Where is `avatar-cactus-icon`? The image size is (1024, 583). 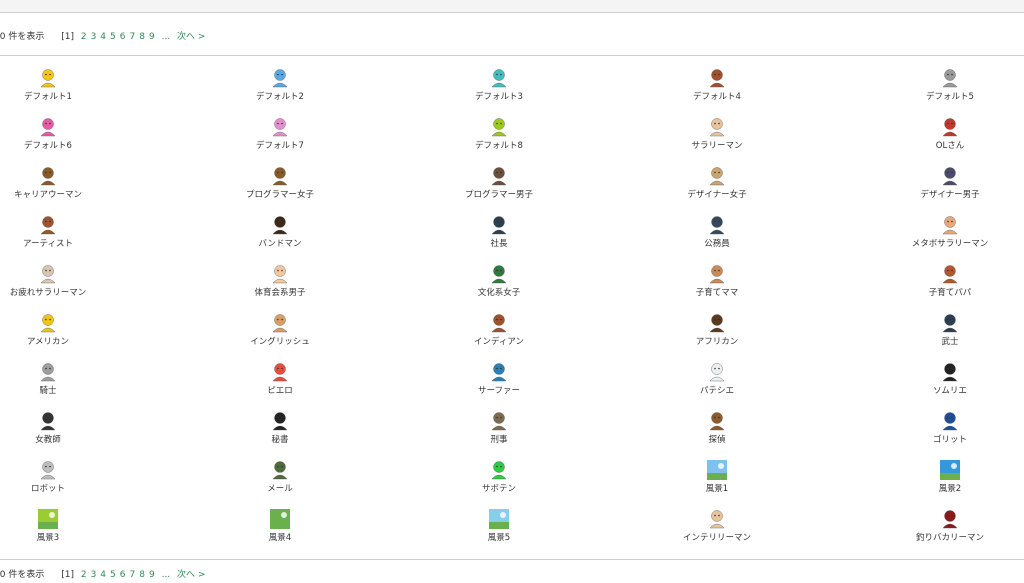 avatar-cactus-icon is located at coordinates (499, 470).